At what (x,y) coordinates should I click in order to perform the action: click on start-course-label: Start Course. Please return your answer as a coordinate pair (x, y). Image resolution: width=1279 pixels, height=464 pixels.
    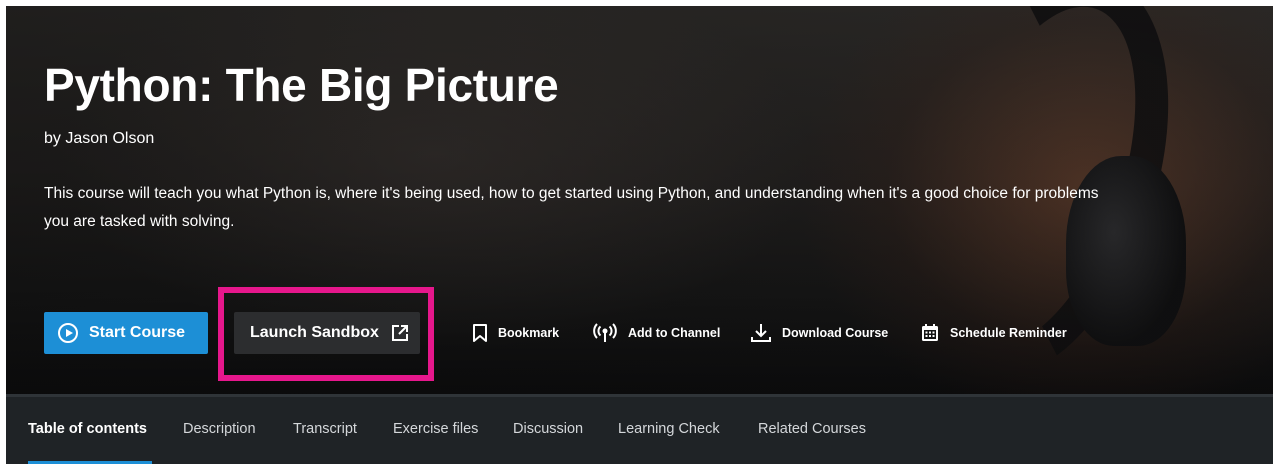
    Looking at the image, I should click on (137, 332).